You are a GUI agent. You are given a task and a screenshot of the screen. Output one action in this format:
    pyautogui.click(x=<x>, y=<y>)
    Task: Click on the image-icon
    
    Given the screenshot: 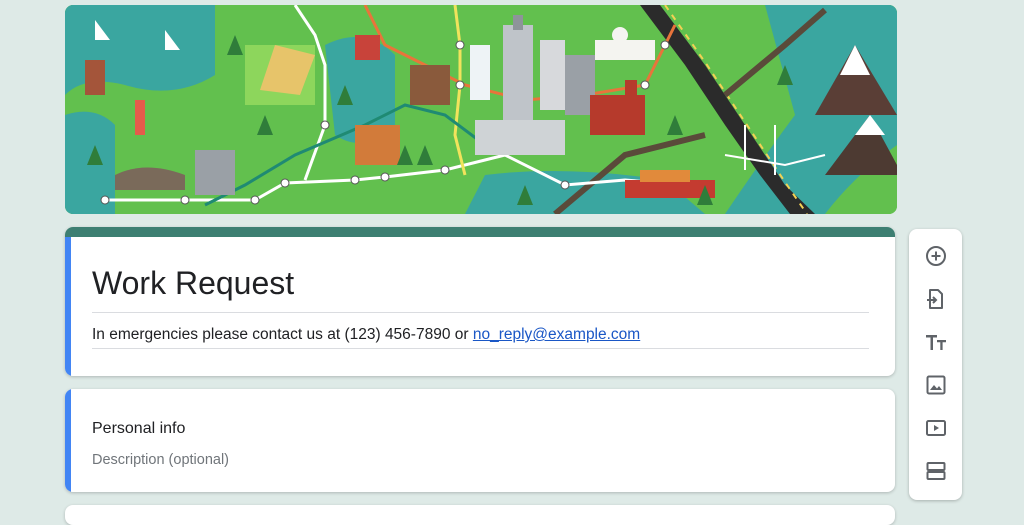 What is the action you would take?
    pyautogui.click(x=936, y=385)
    